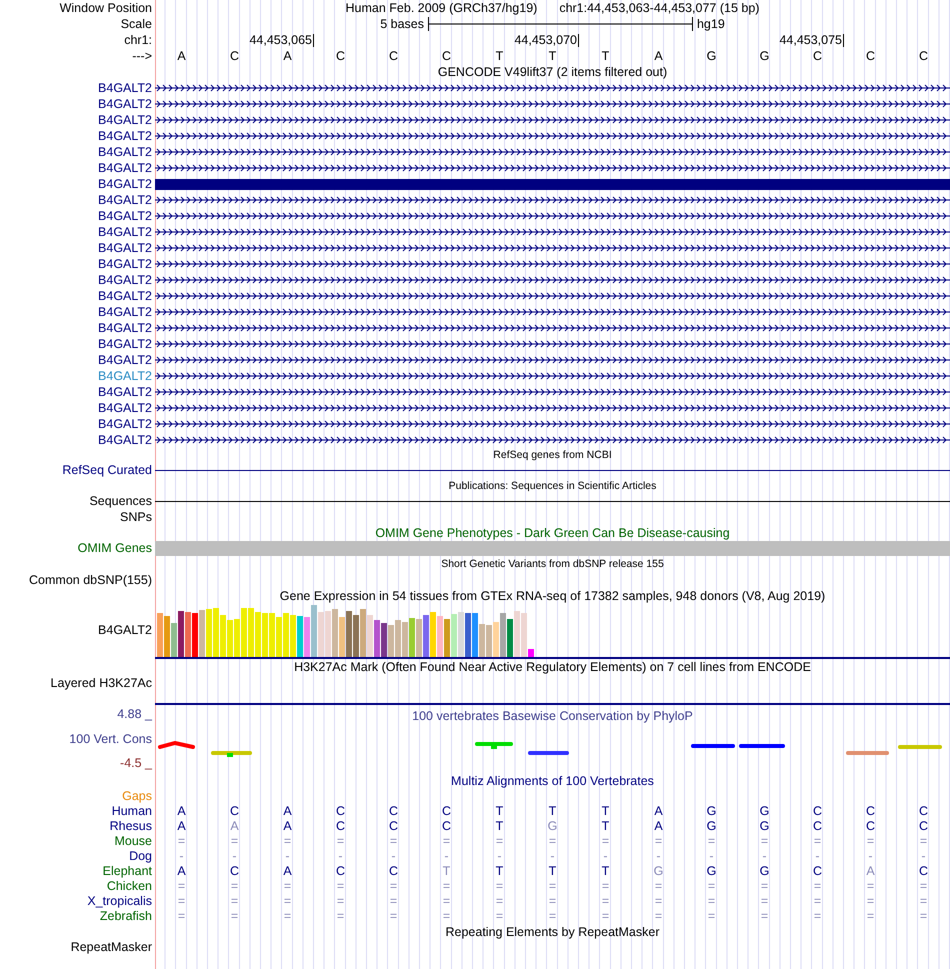 This screenshot has width=950, height=969. I want to click on track-label: Layered H3K27Ac, so click(101, 683).